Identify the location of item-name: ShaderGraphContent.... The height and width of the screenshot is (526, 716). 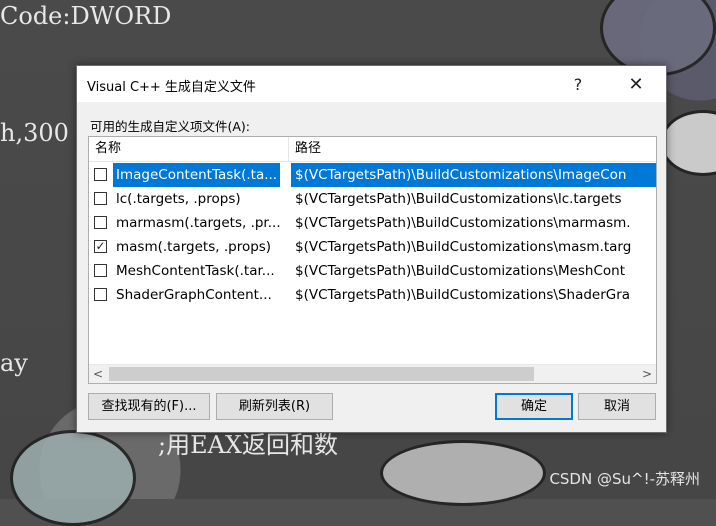
(194, 295).